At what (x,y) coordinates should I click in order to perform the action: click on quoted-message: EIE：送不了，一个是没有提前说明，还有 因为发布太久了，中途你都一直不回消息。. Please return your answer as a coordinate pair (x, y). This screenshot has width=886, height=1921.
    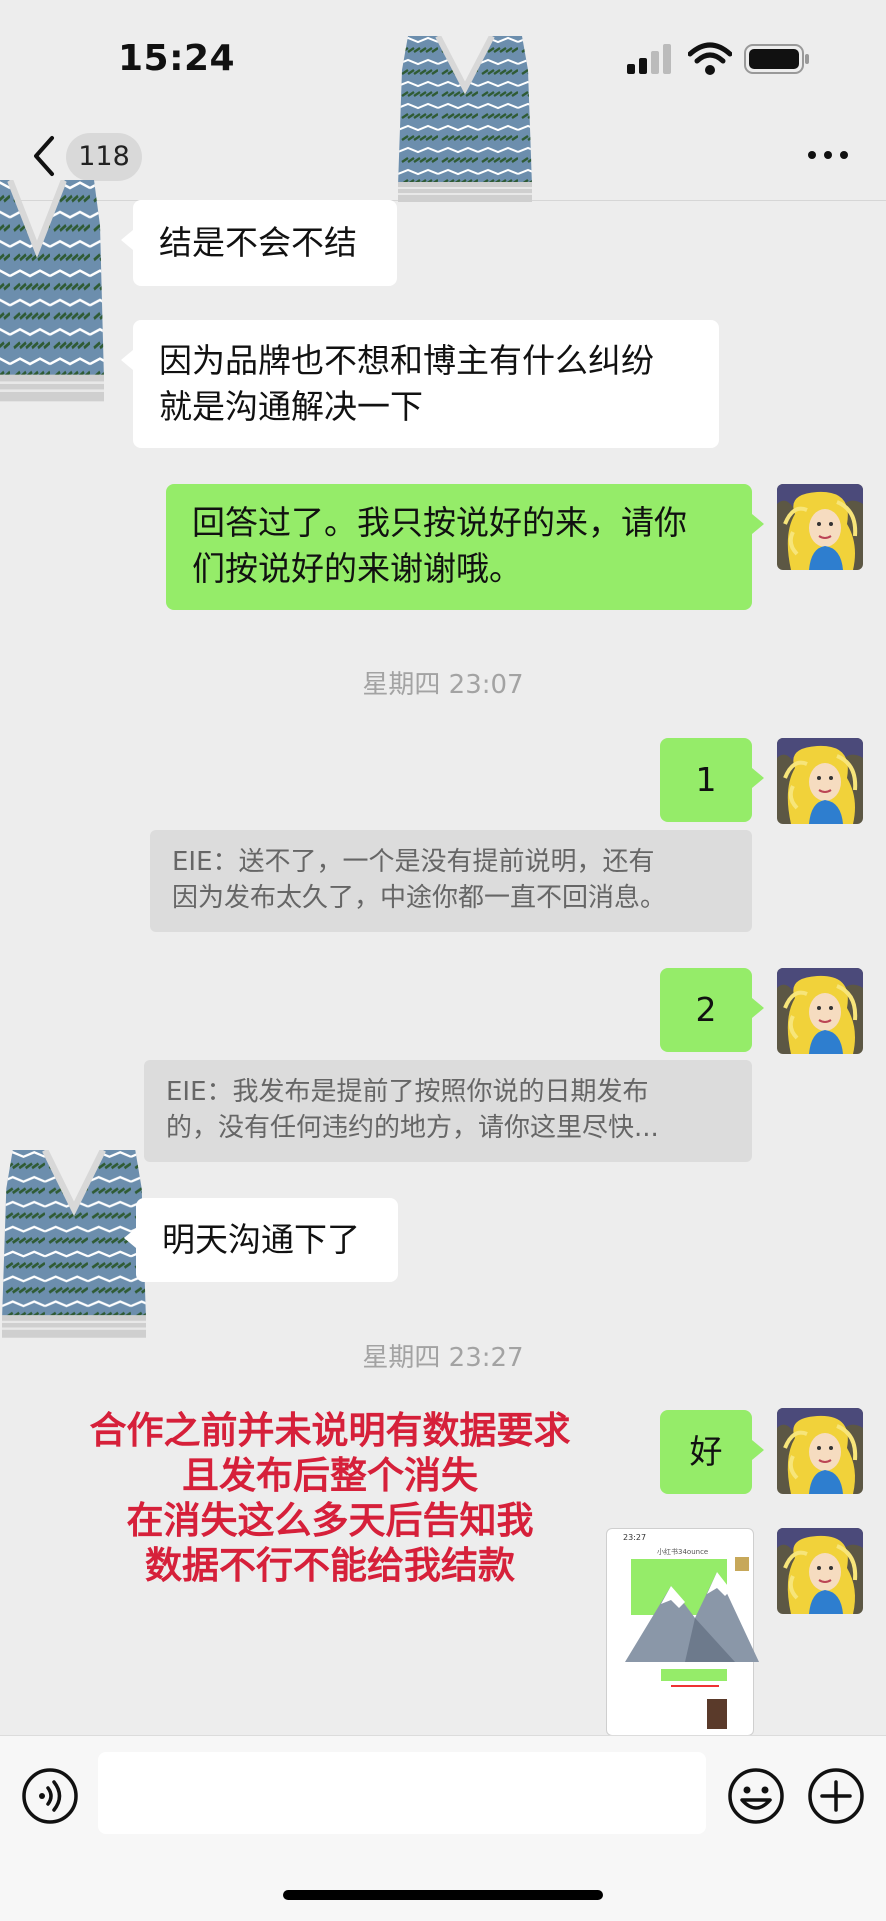
    Looking at the image, I should click on (451, 881).